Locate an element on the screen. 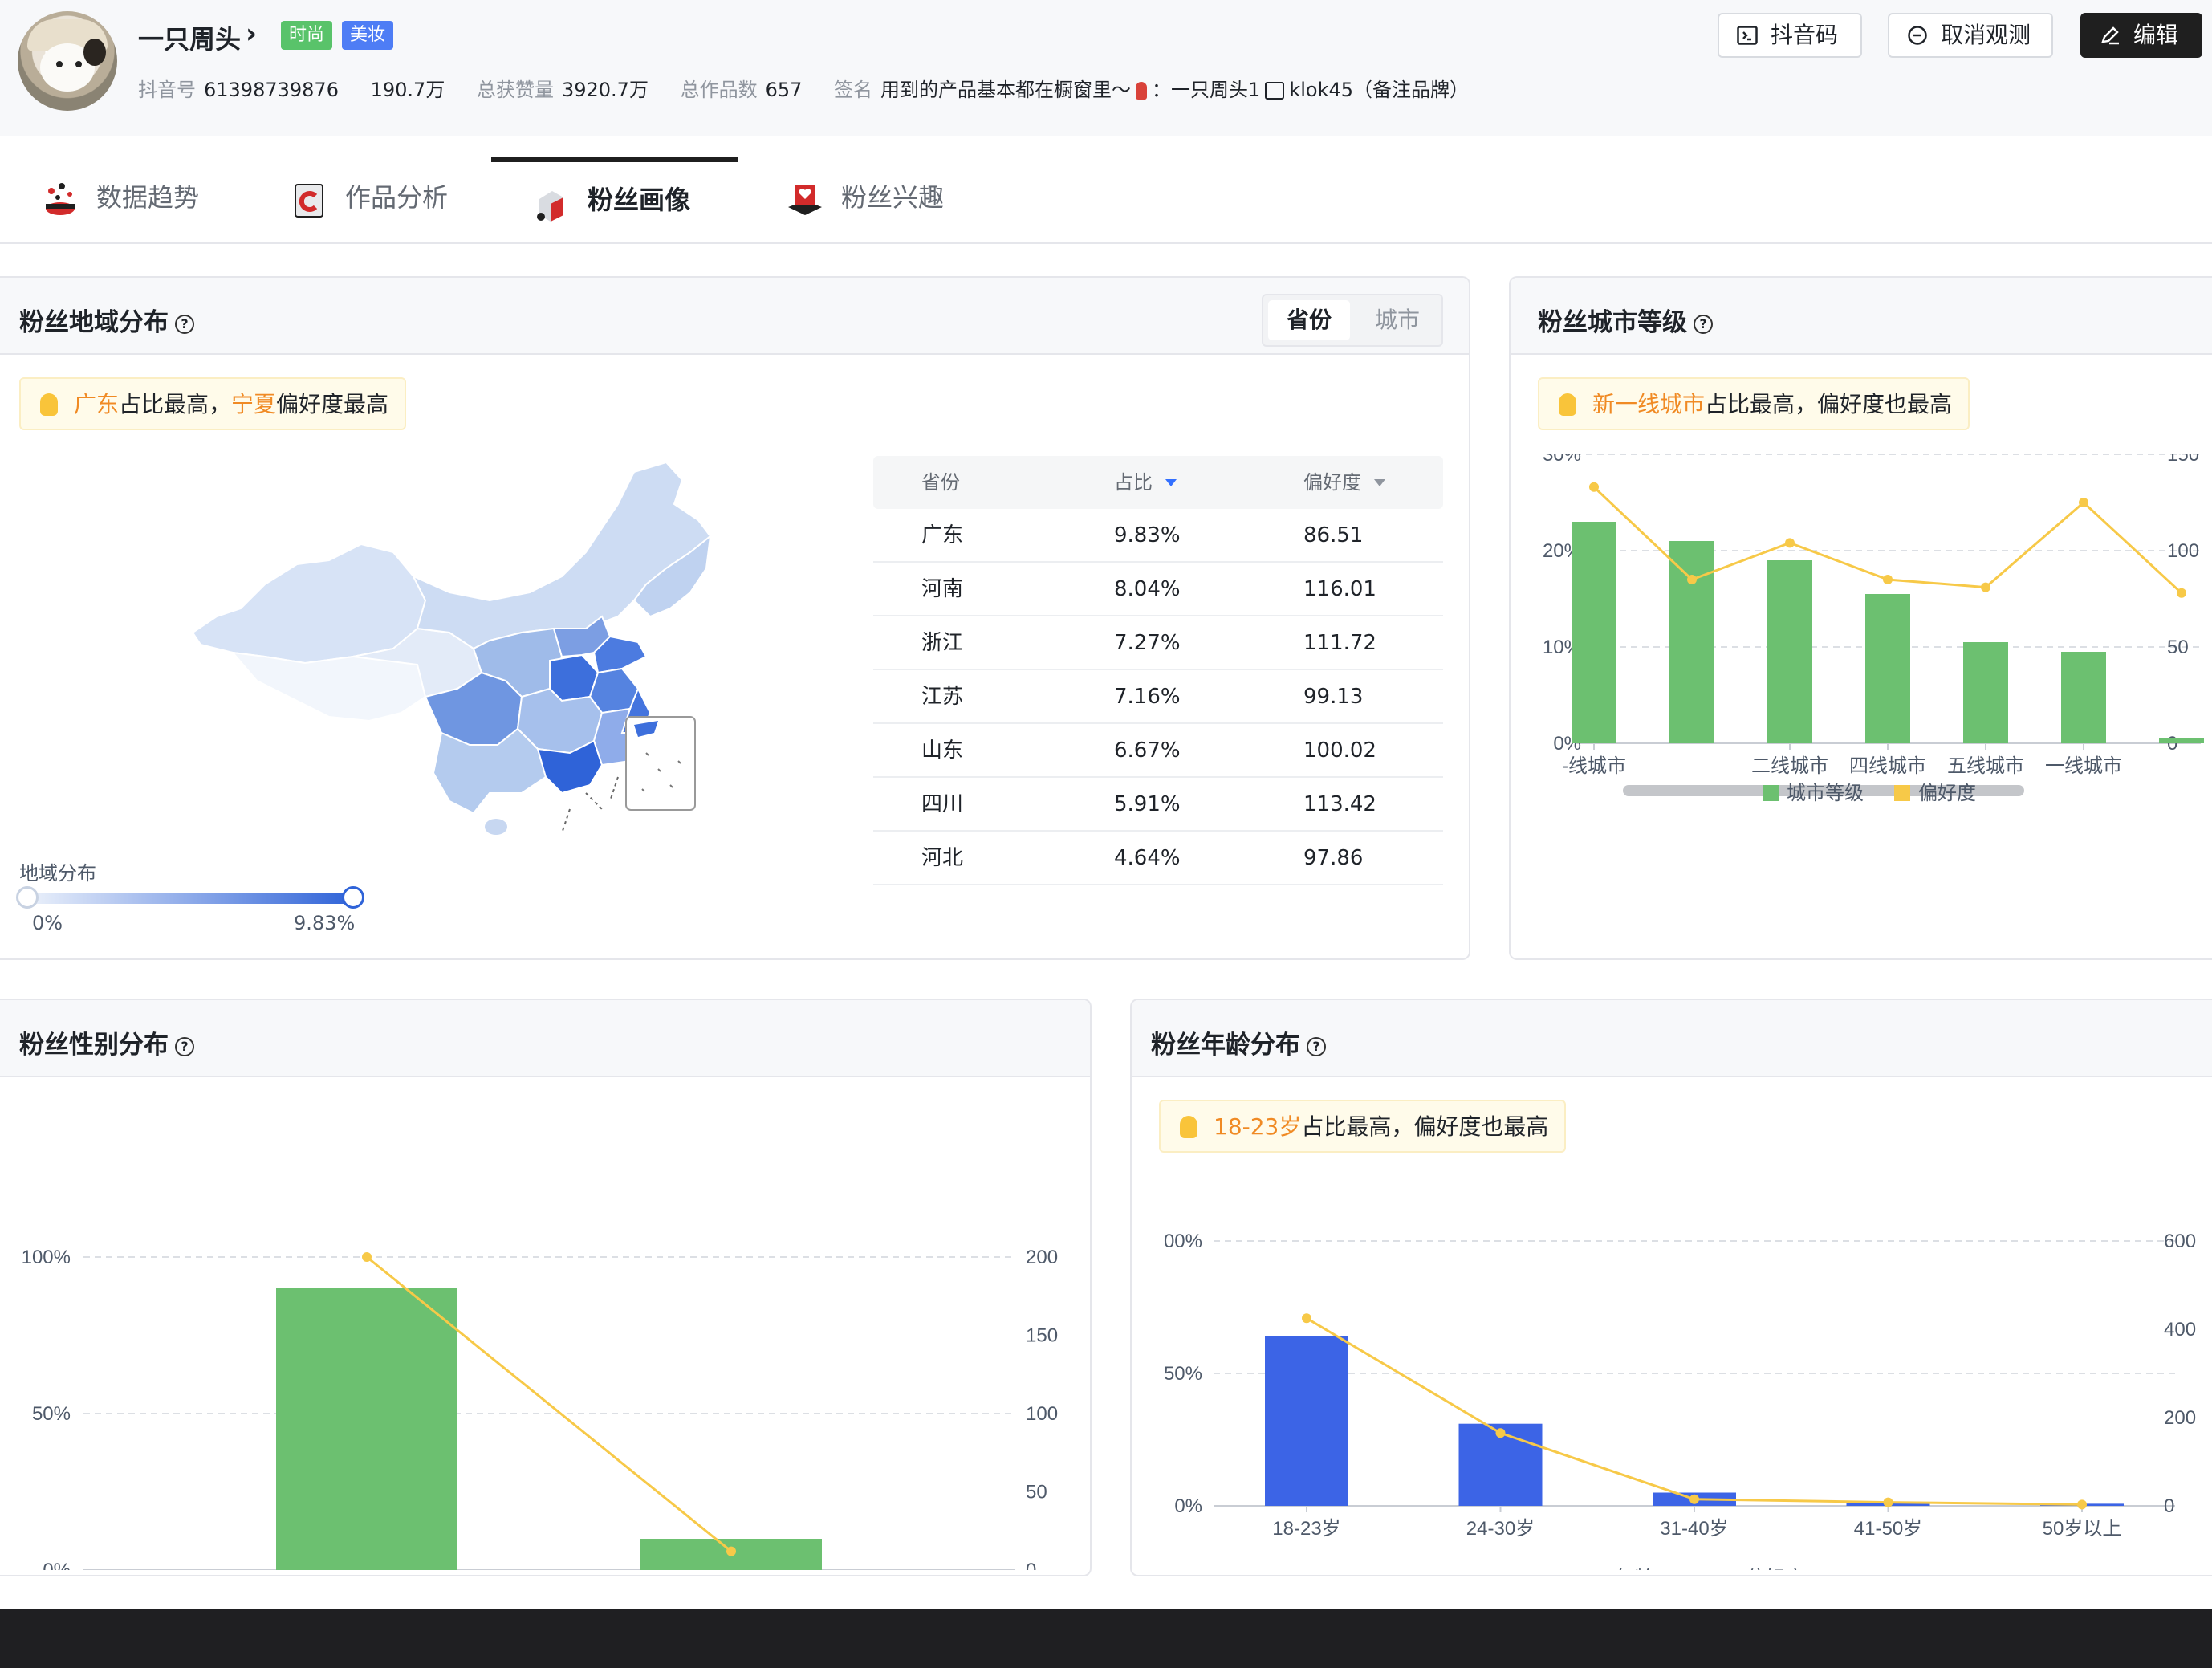 The image size is (2212, 1668). cell-preference: 99.13 is located at coordinates (1334, 697).